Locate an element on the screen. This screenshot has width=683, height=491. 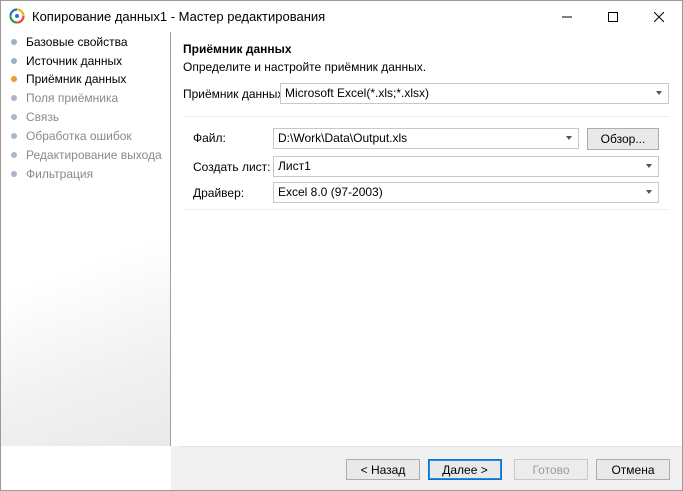
step-label: Поля приёмника is located at coordinates (72, 98).